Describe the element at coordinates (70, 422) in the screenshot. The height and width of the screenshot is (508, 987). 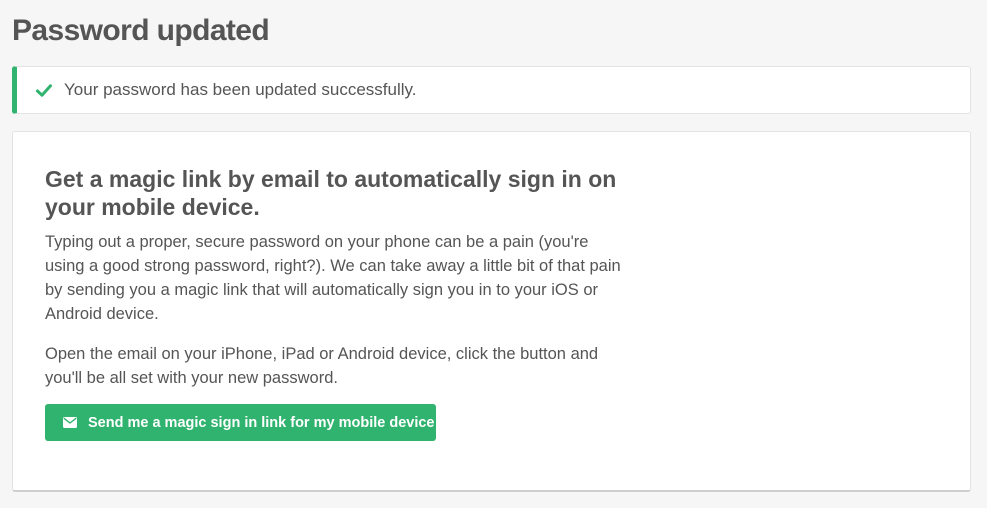
I see `envelope-icon` at that location.